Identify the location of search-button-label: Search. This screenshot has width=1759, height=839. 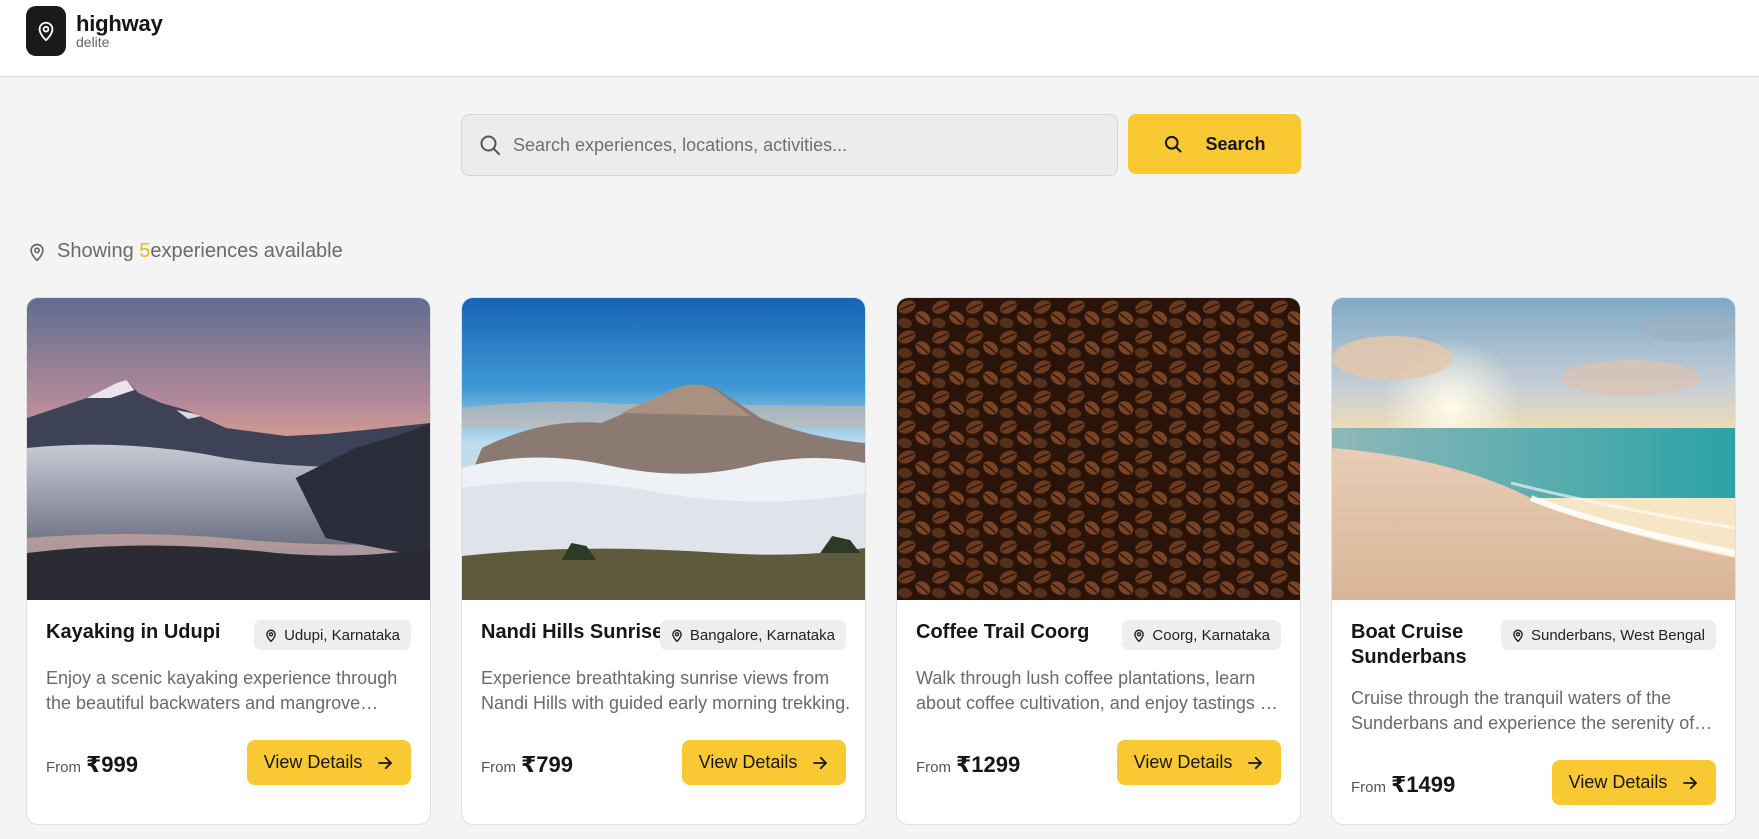
(1235, 143).